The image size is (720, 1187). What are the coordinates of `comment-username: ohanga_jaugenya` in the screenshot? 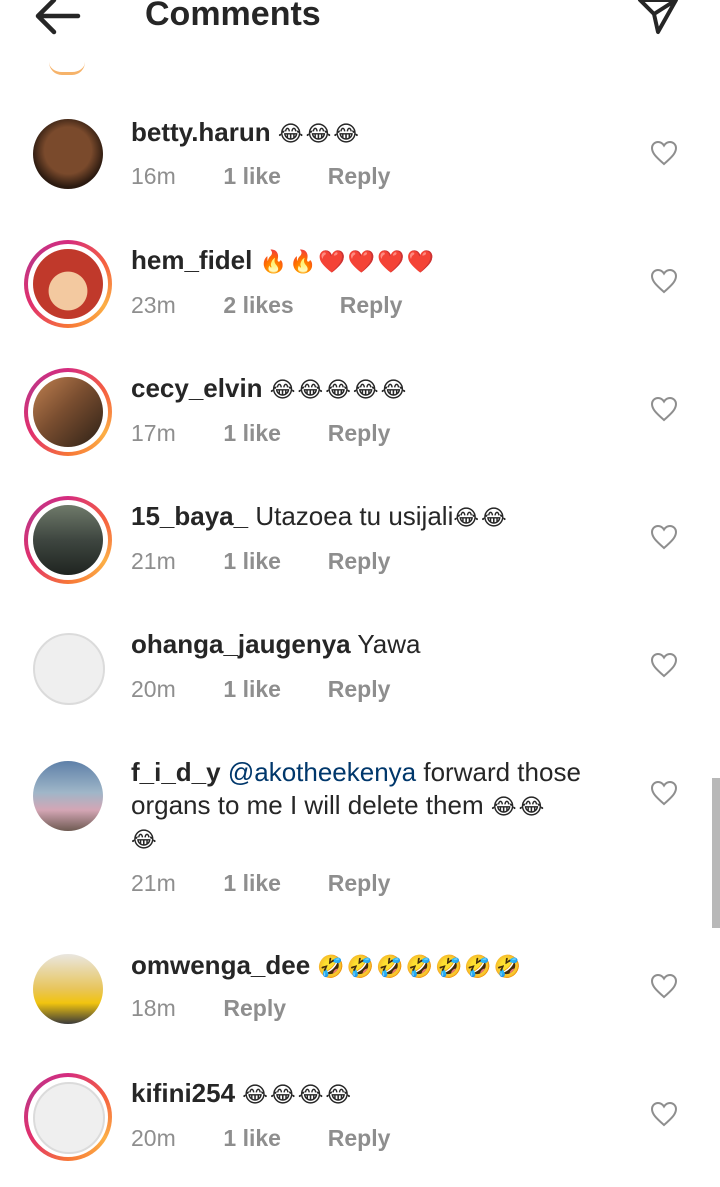 It's located at (241, 644).